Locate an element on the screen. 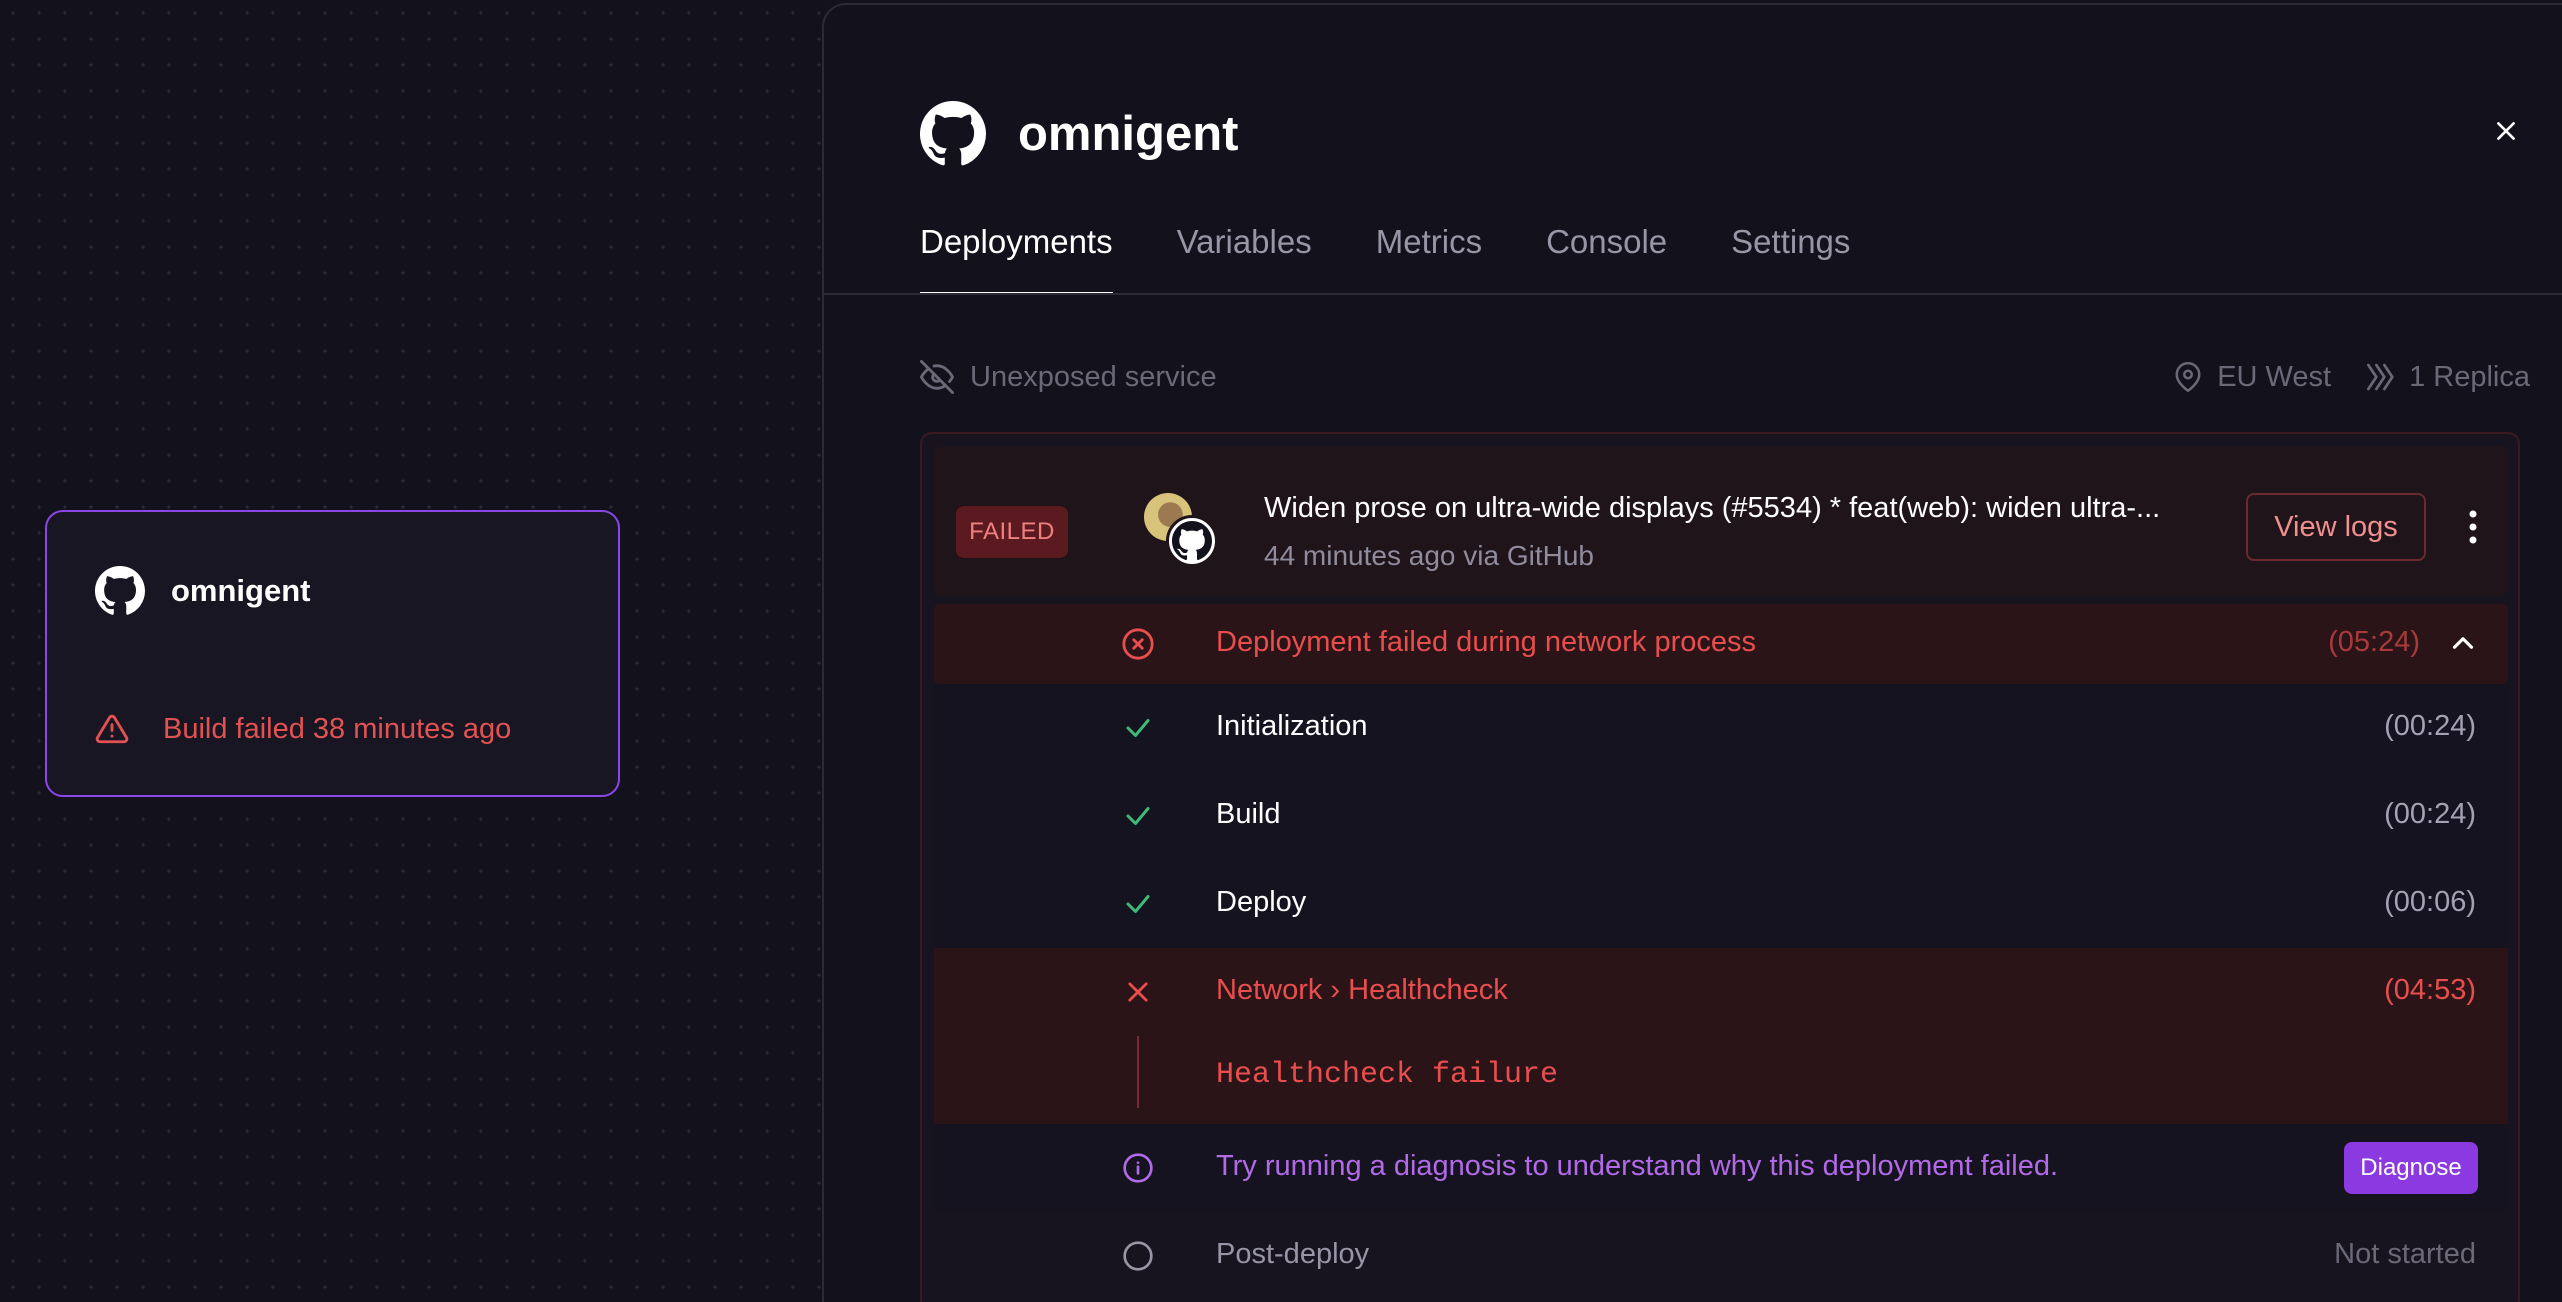  info-icon is located at coordinates (1138, 1168).